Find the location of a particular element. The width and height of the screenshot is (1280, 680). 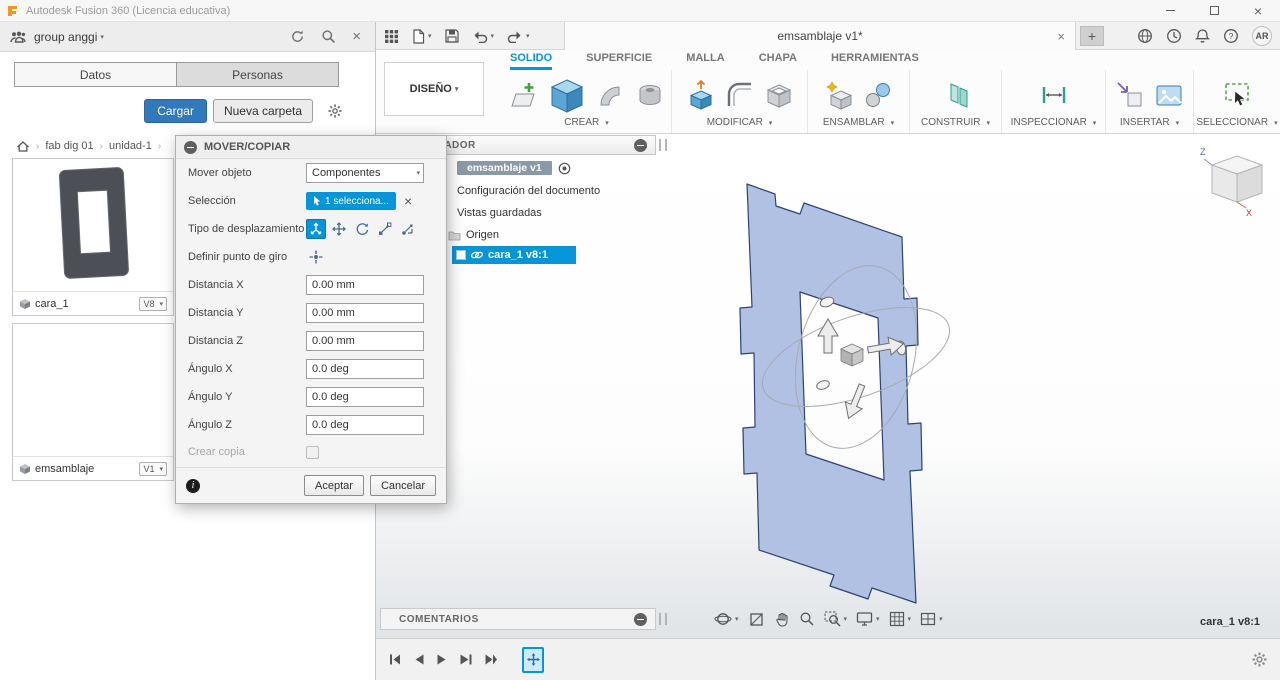

create-copy-checkbox is located at coordinates (312, 452).